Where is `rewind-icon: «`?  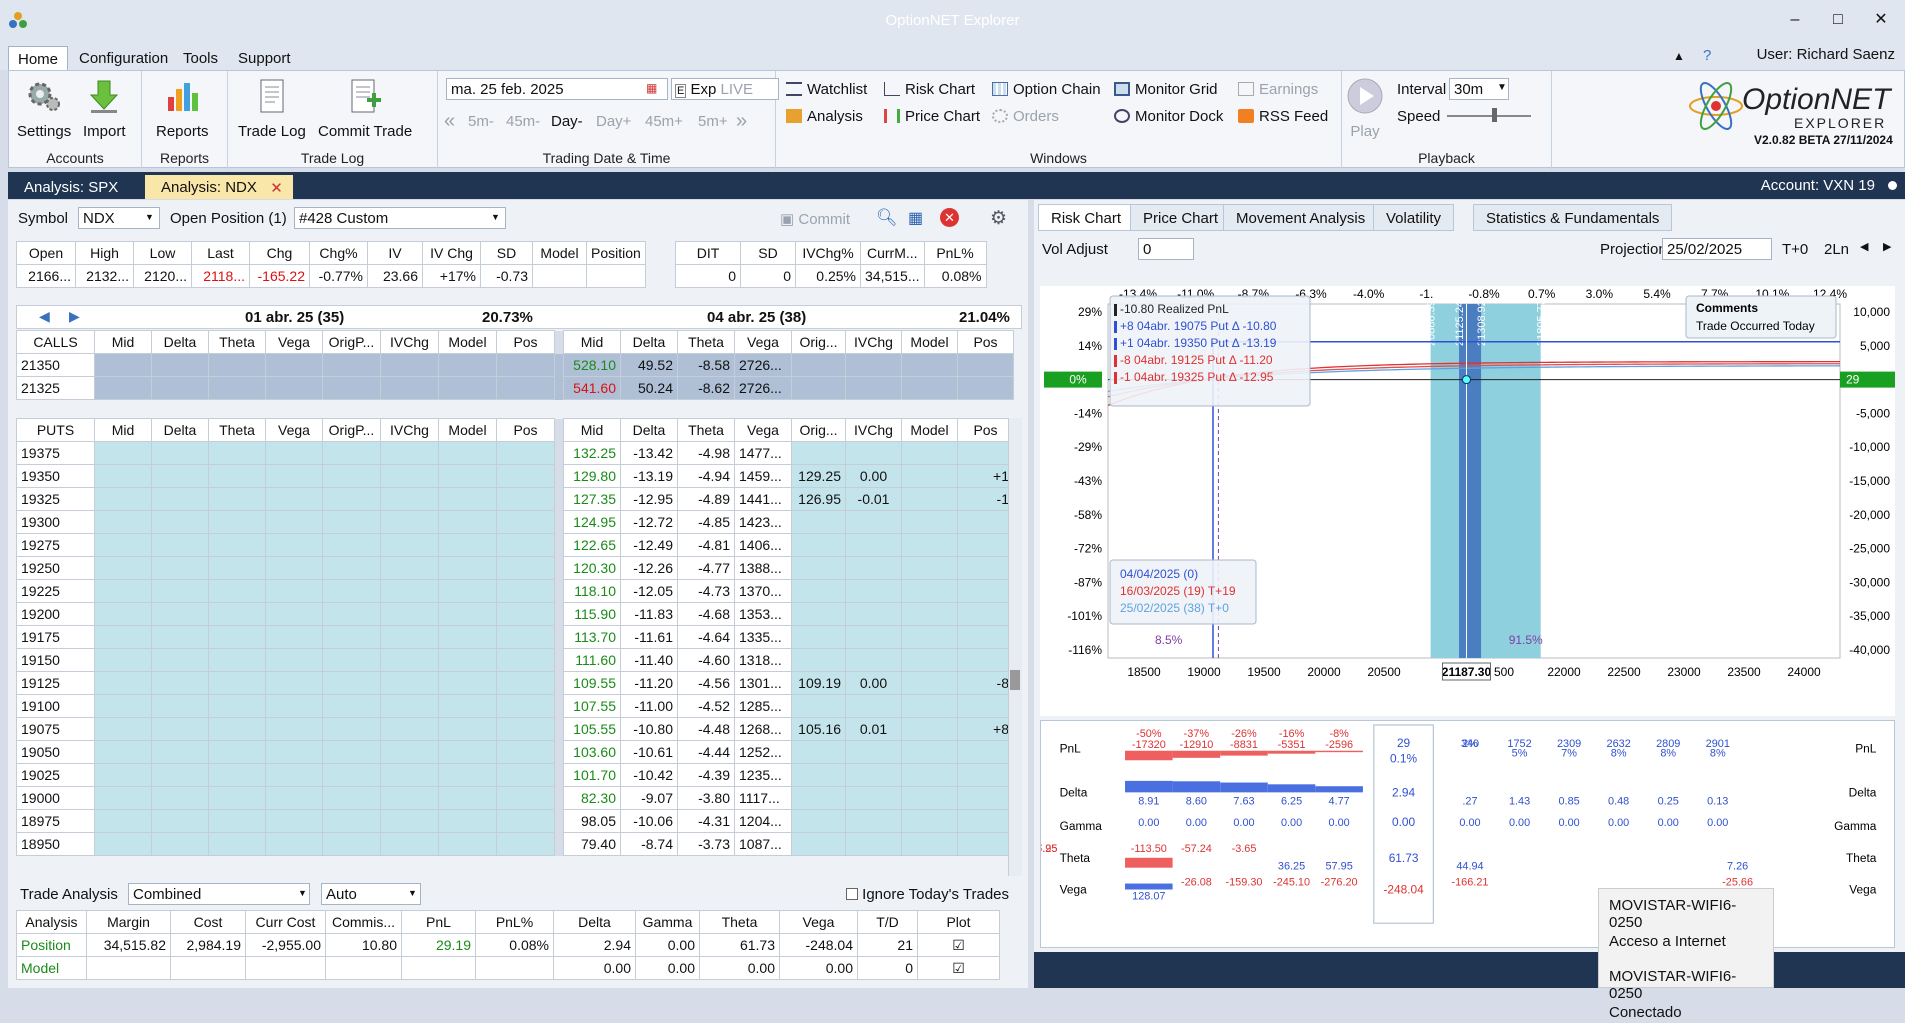
rewind-icon: « is located at coordinates (449, 121).